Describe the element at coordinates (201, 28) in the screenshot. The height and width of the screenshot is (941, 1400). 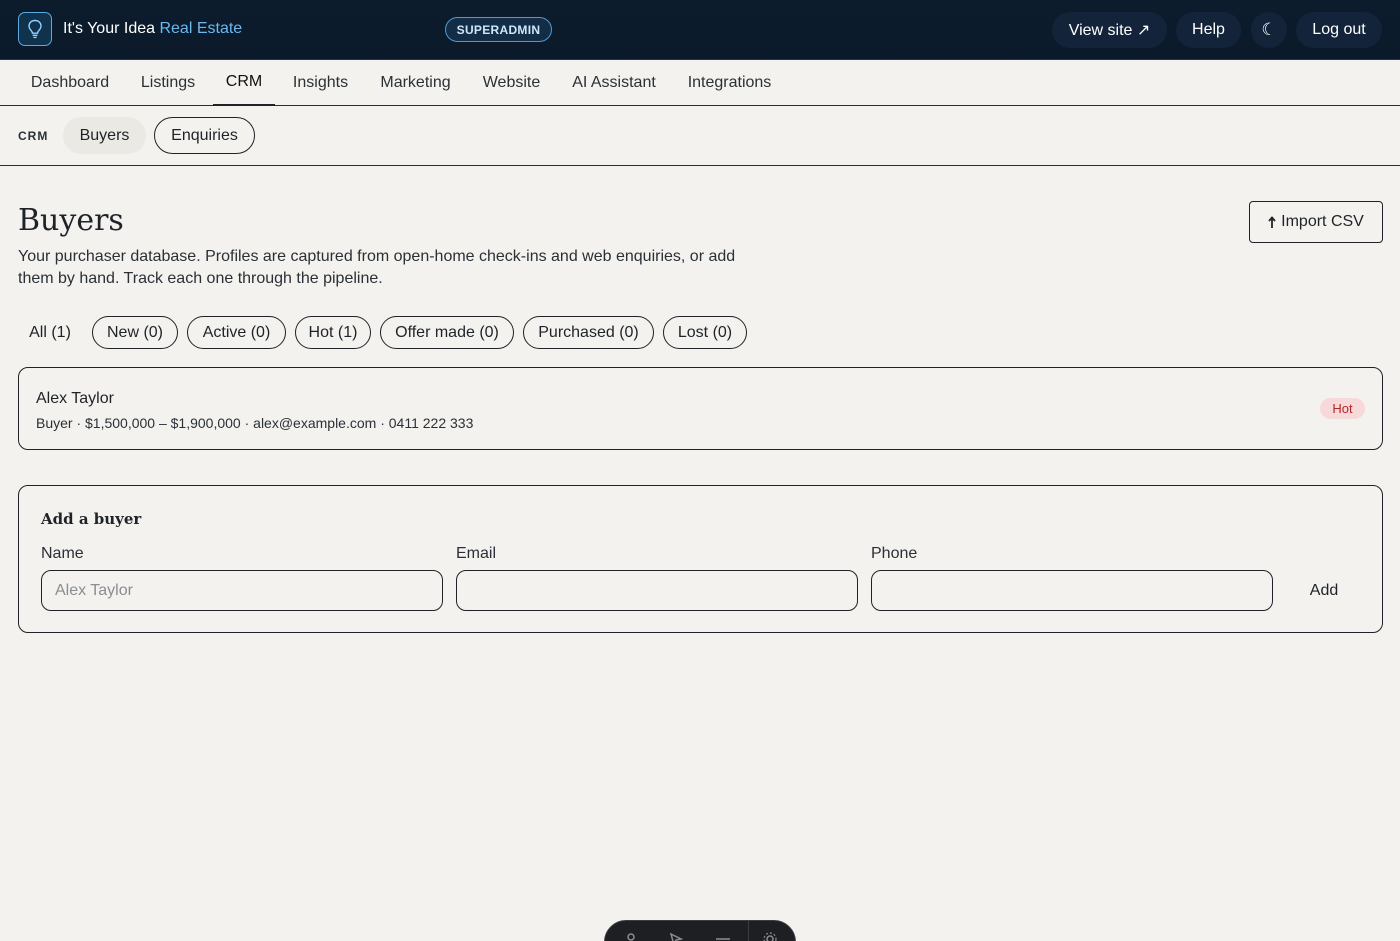
I see `brand-accent: Real Estate` at that location.